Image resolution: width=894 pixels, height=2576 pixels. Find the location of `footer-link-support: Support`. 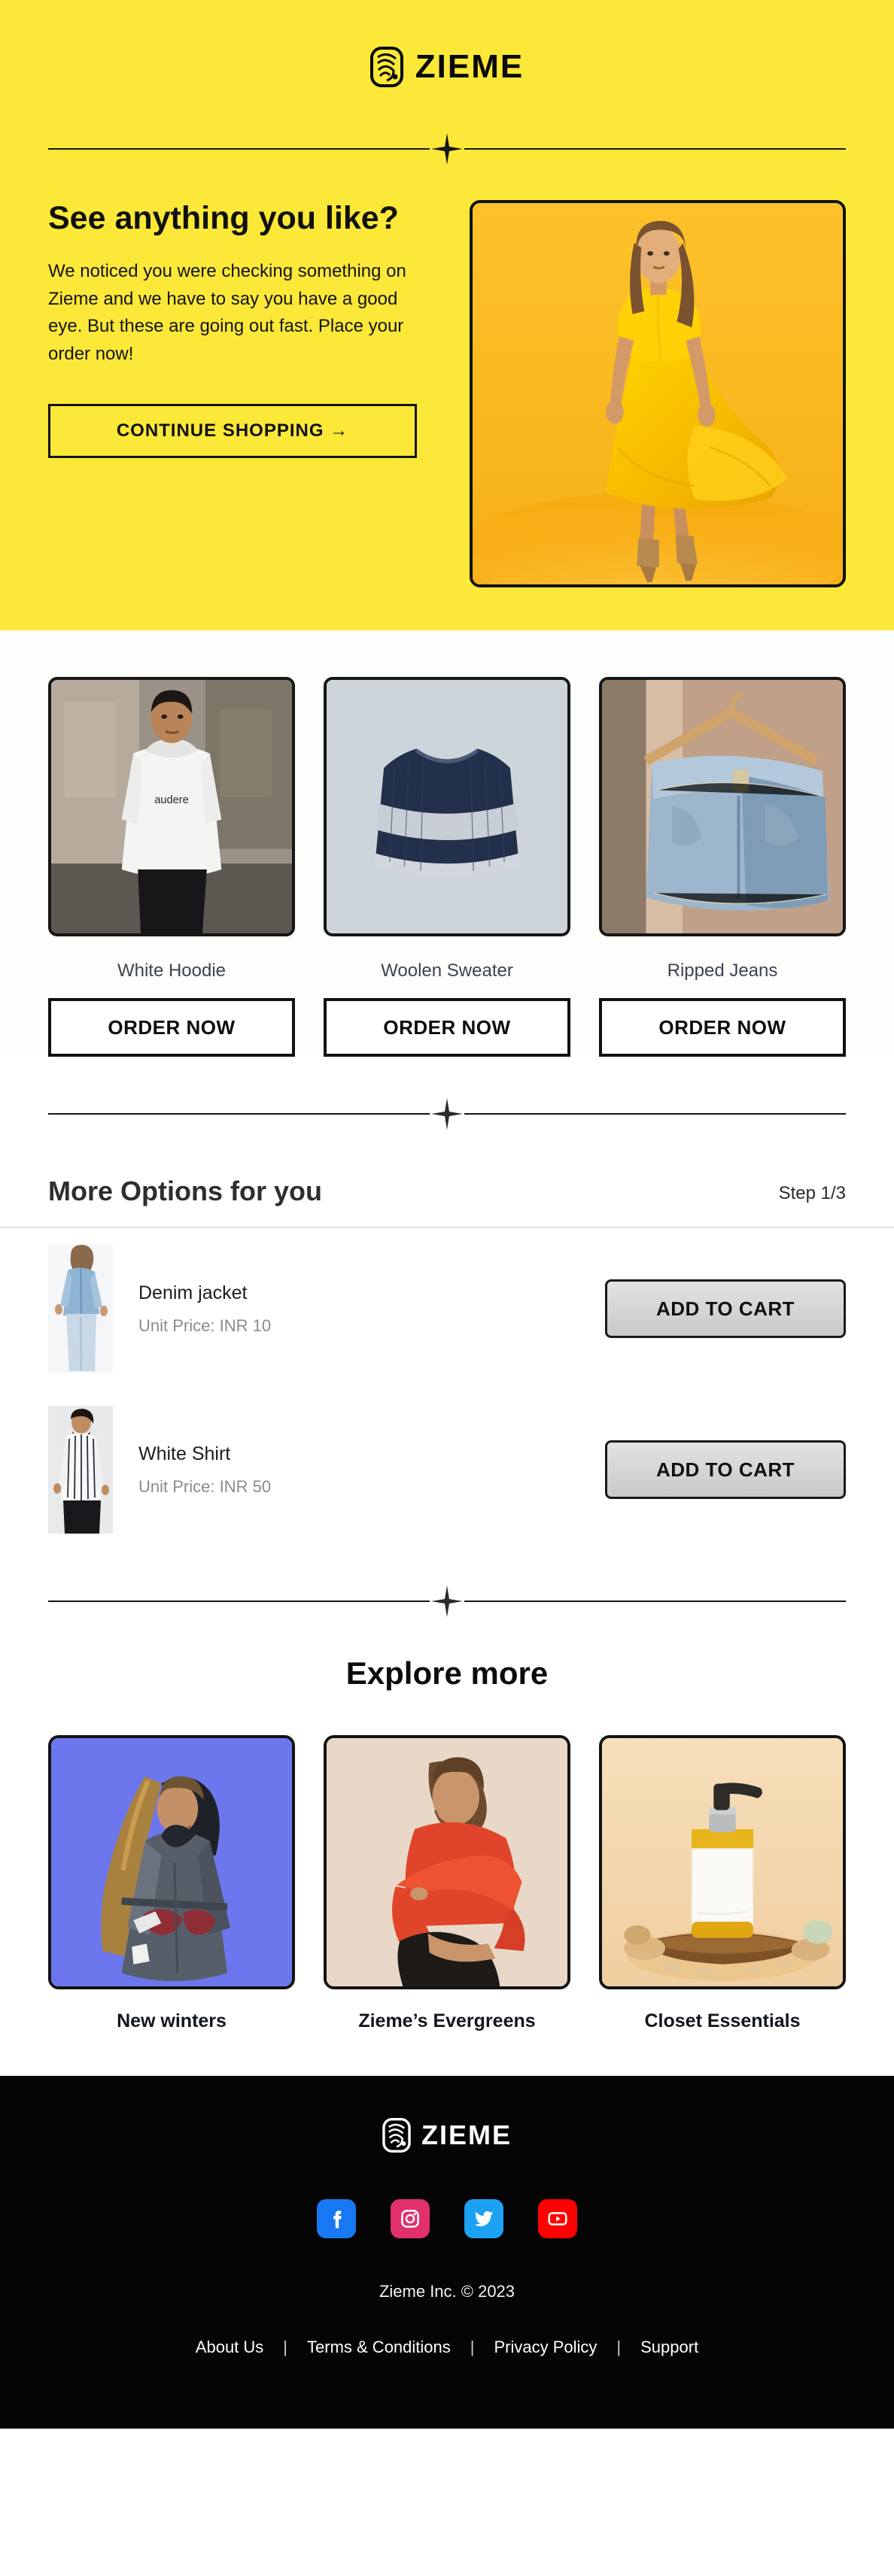

footer-link-support: Support is located at coordinates (669, 2347).